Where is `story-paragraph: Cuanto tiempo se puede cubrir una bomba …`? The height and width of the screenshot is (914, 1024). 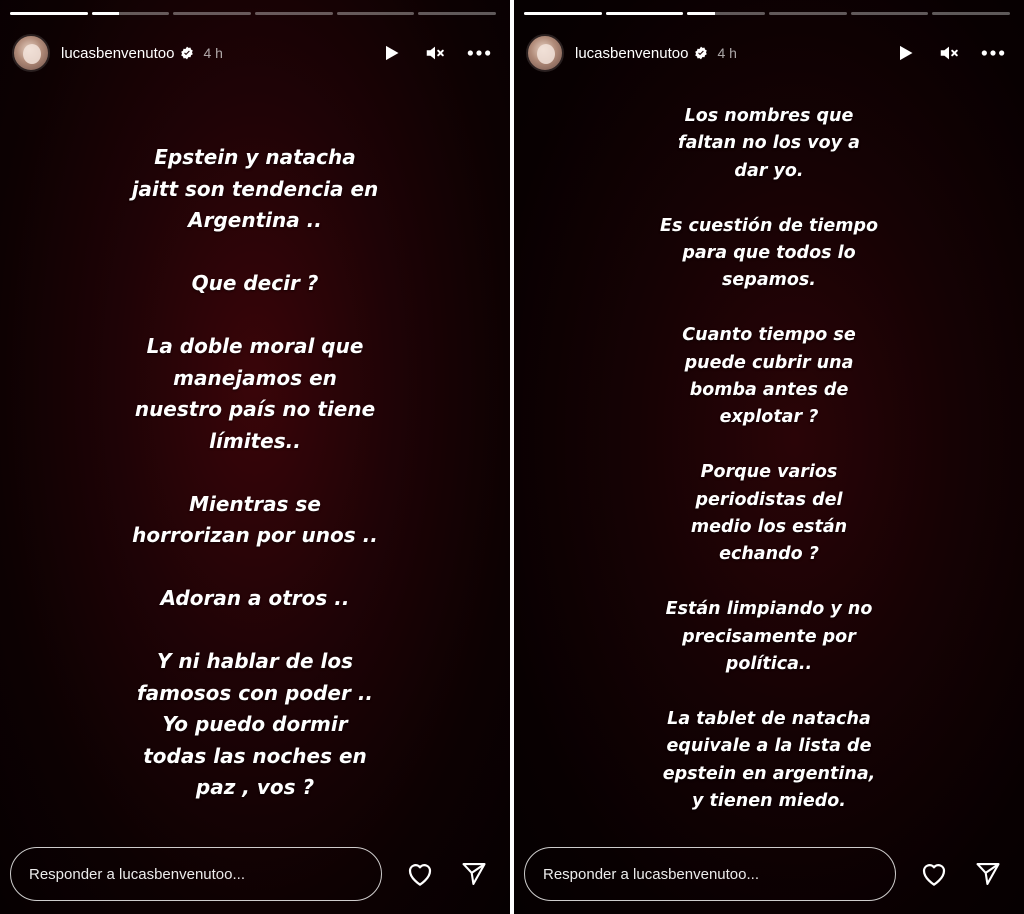
story-paragraph: Cuanto tiempo se puede cubrir una bomba … is located at coordinates (769, 376).